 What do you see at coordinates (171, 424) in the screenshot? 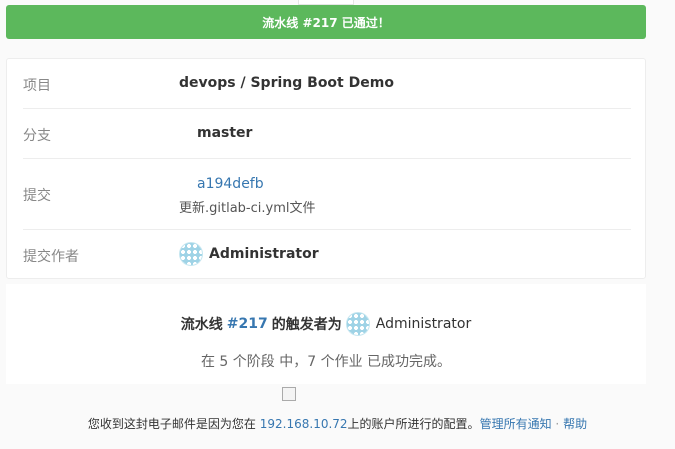
I see `footer-prefix: 您收到这封电子邮件是因为您在` at bounding box center [171, 424].